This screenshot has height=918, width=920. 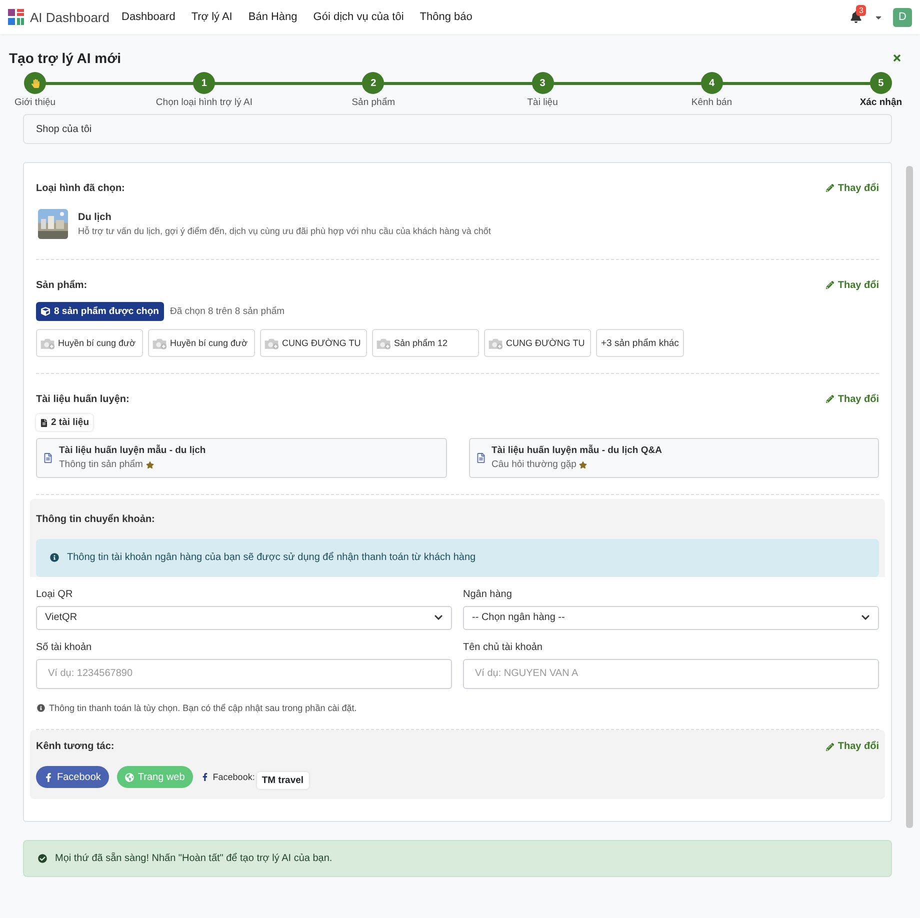 What do you see at coordinates (284, 231) in the screenshot?
I see `type-description: Hỗ trợ tư vấn du lịch, gợi ý điểm đến, dịch vụ cùng ưu đãi phù hợp với nhu cầu của khách hàng và chốt` at bounding box center [284, 231].